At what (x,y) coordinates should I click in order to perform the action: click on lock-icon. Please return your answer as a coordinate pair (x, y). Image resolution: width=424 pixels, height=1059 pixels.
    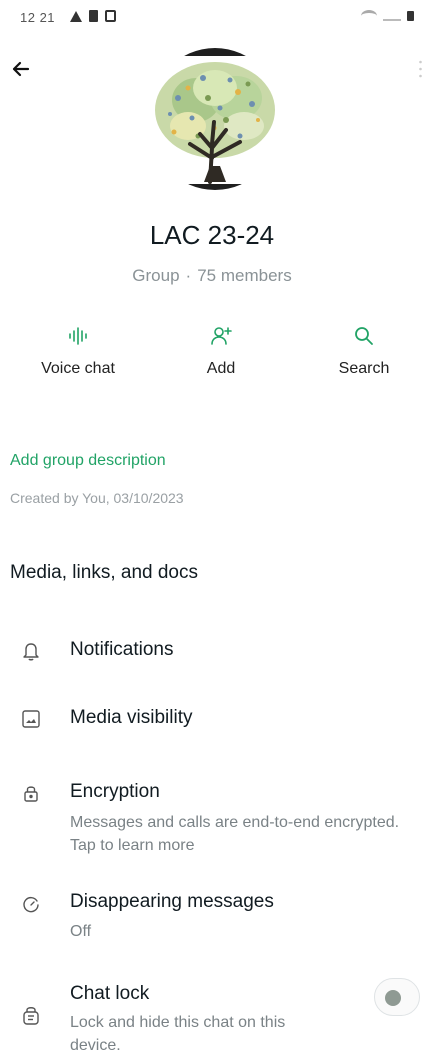
    Looking at the image, I should click on (31, 794).